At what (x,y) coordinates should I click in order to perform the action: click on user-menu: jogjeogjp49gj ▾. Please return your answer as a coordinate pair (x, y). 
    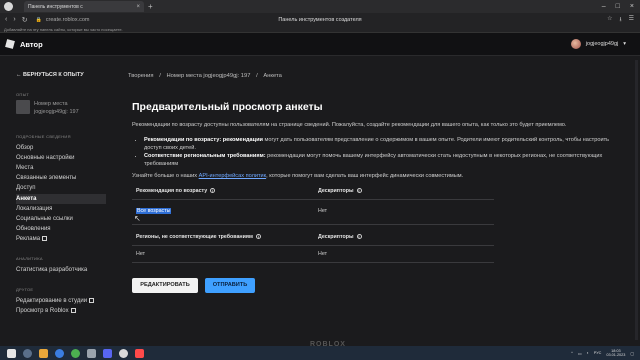
    Looking at the image, I should click on (605, 44).